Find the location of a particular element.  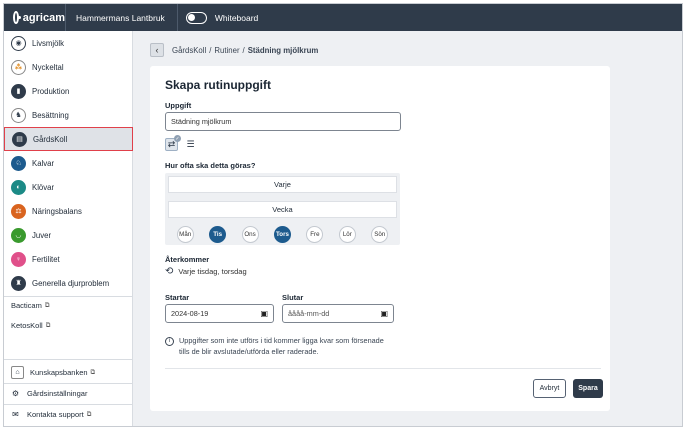

sidebar-item-juver: ◡ Juver is located at coordinates (68, 235).